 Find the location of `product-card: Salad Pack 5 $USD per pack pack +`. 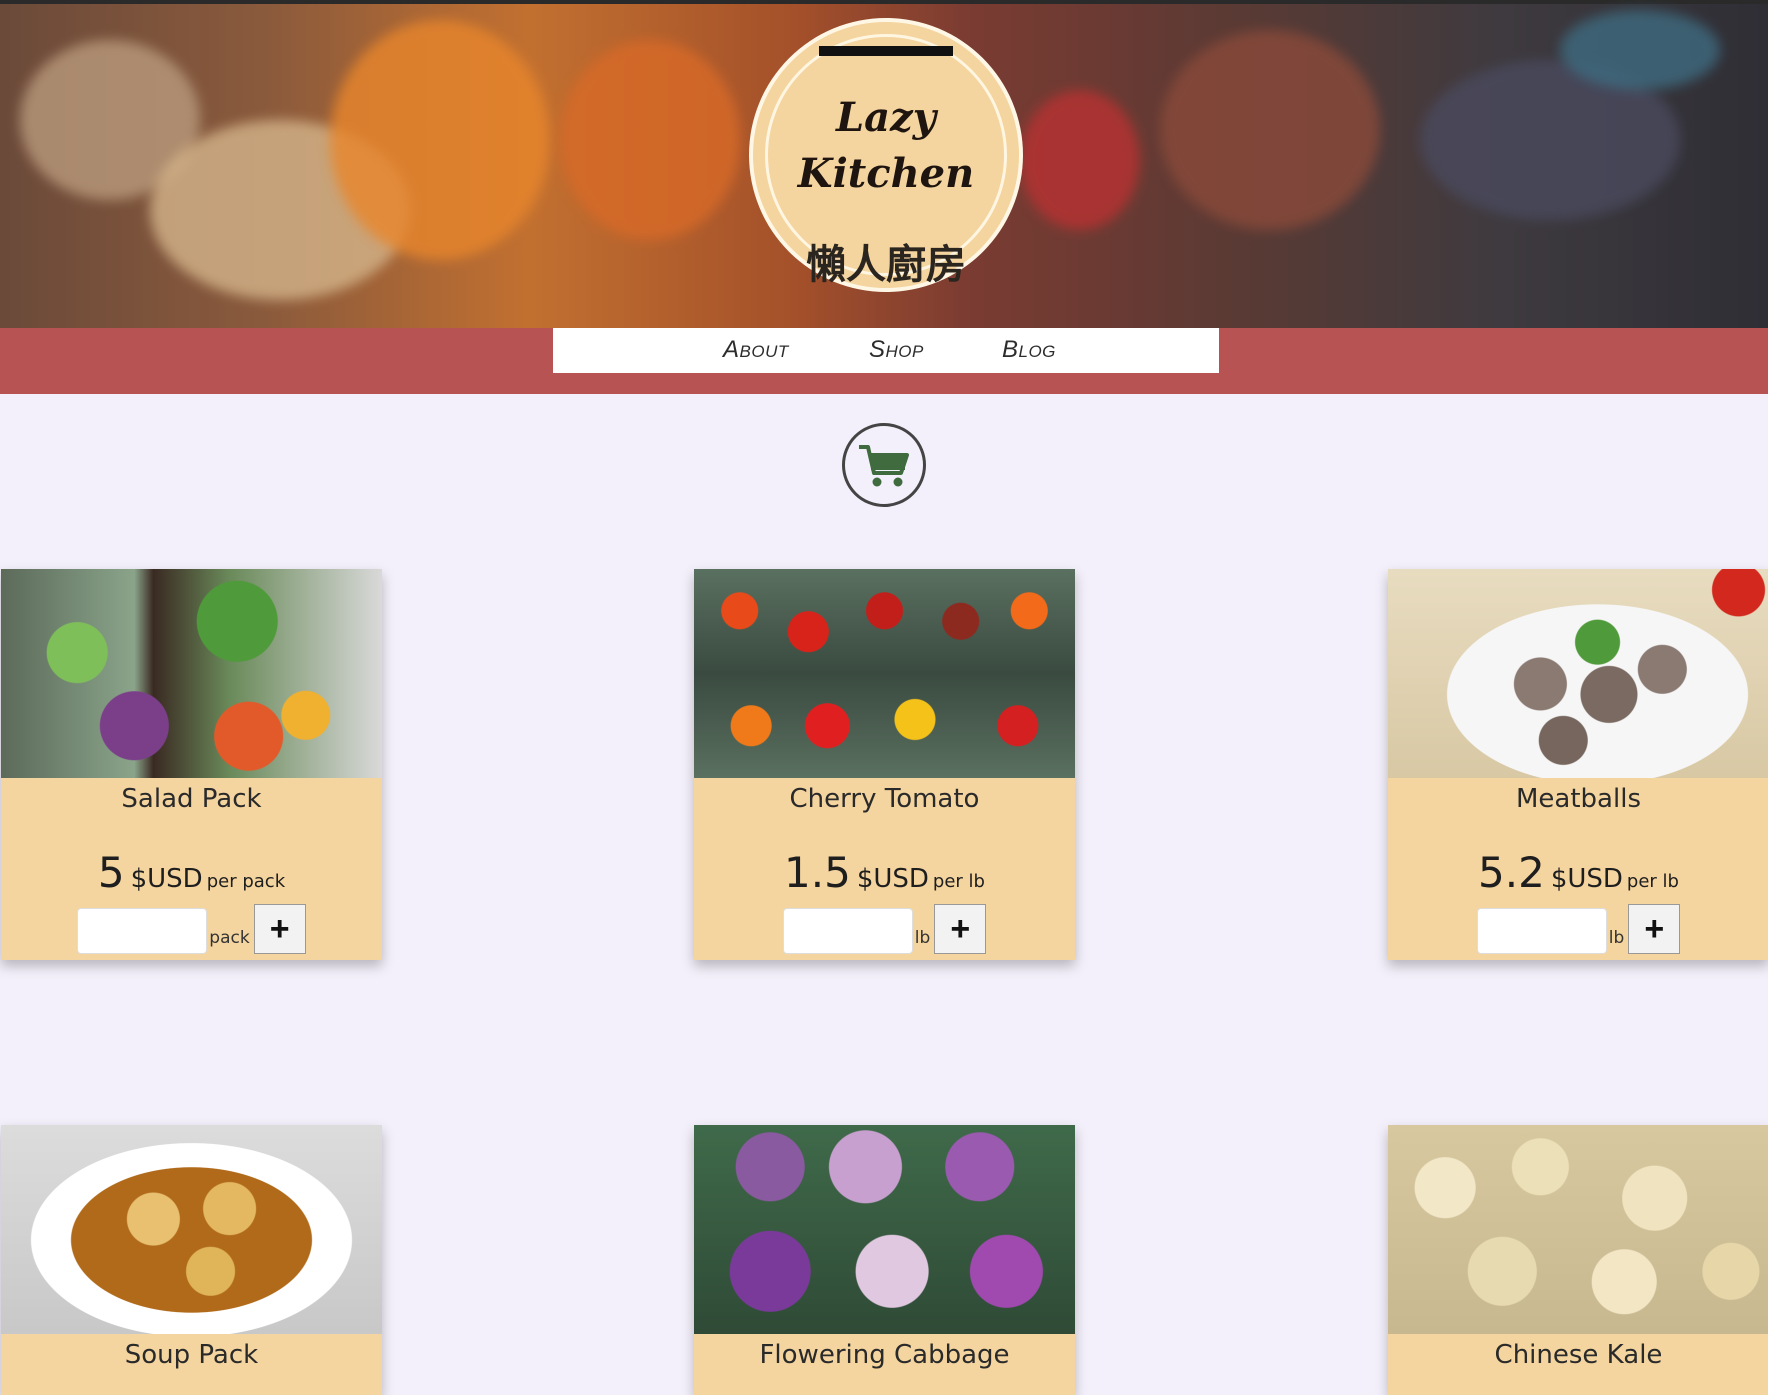

product-card: Salad Pack 5 $USD per pack pack + is located at coordinates (191, 764).